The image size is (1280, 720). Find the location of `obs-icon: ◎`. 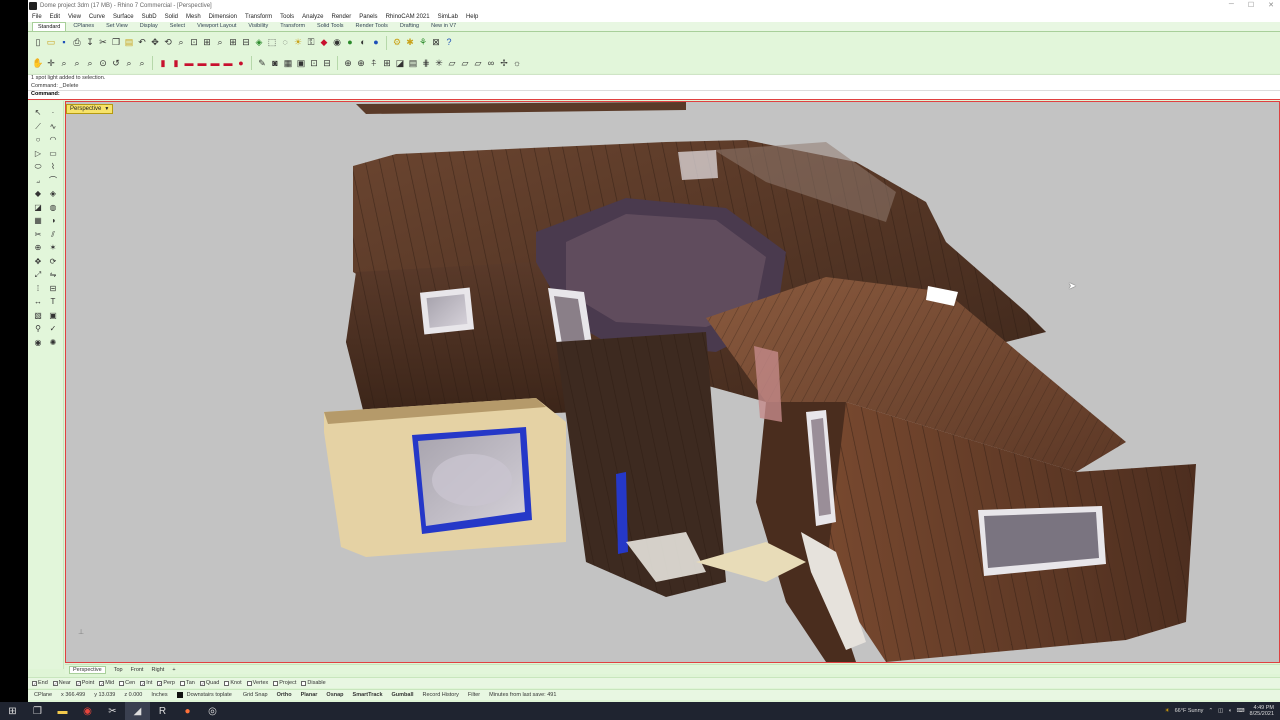

obs-icon: ◎ is located at coordinates (212, 711).